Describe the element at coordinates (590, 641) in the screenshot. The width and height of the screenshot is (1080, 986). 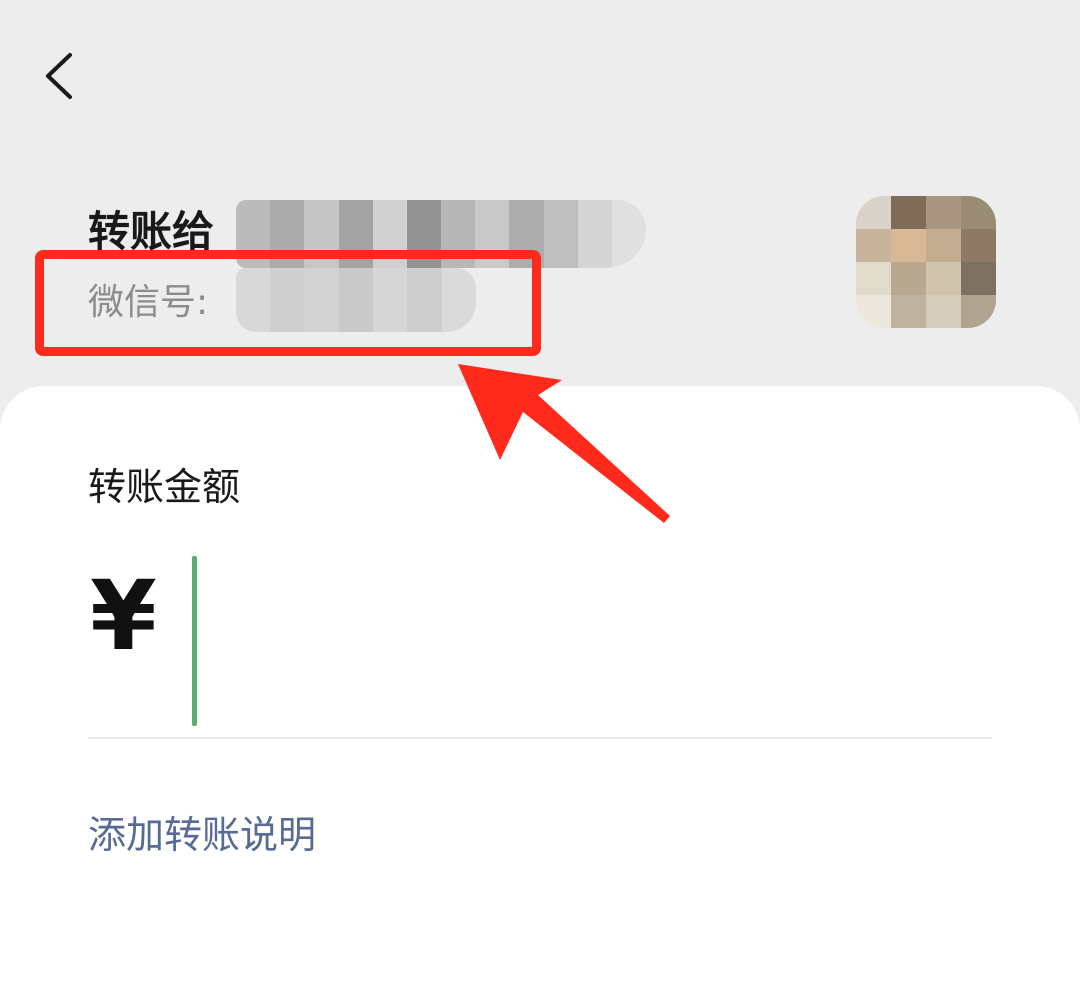
I see `amount-input` at that location.